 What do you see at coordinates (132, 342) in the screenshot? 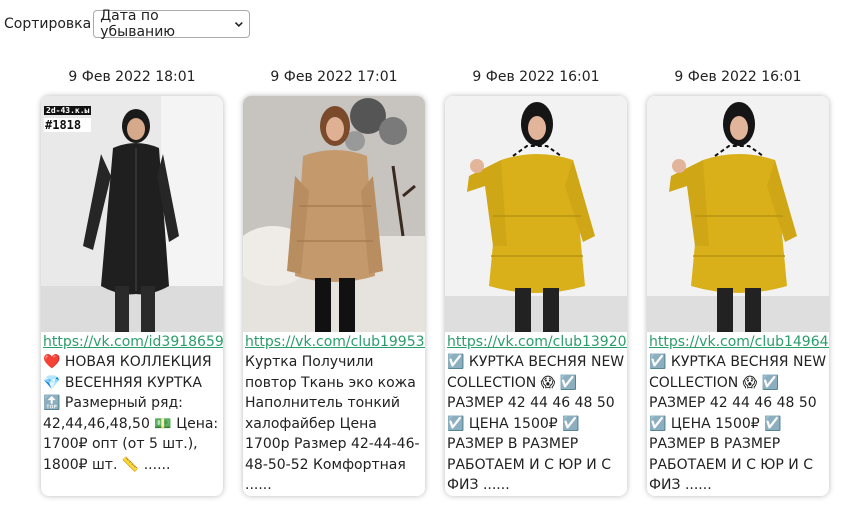
I see `post-link: https://vk.com/id391865965` at bounding box center [132, 342].